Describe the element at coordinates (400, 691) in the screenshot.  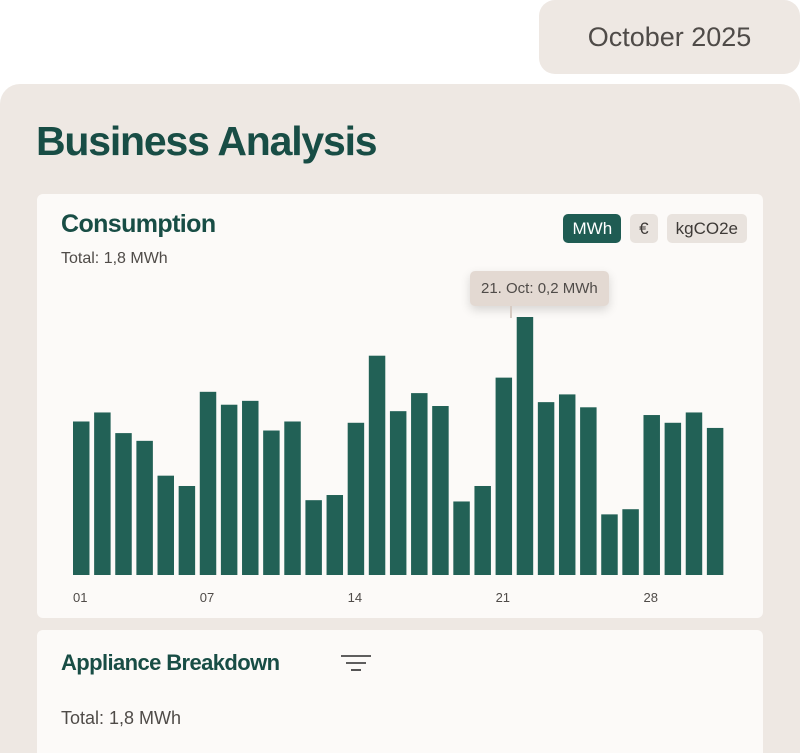
I see `appliance-breakdown-card: Appliance Breakdown Total: 1,8 MWh` at that location.